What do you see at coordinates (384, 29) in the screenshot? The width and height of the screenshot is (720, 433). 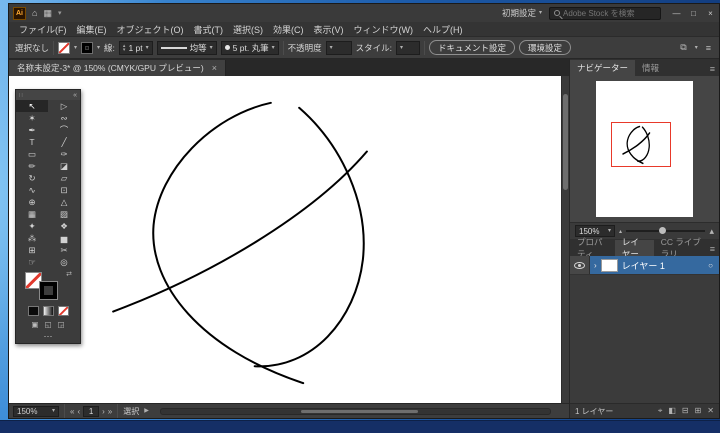 I see `menu-window: ウィンドウ(W)` at bounding box center [384, 29].